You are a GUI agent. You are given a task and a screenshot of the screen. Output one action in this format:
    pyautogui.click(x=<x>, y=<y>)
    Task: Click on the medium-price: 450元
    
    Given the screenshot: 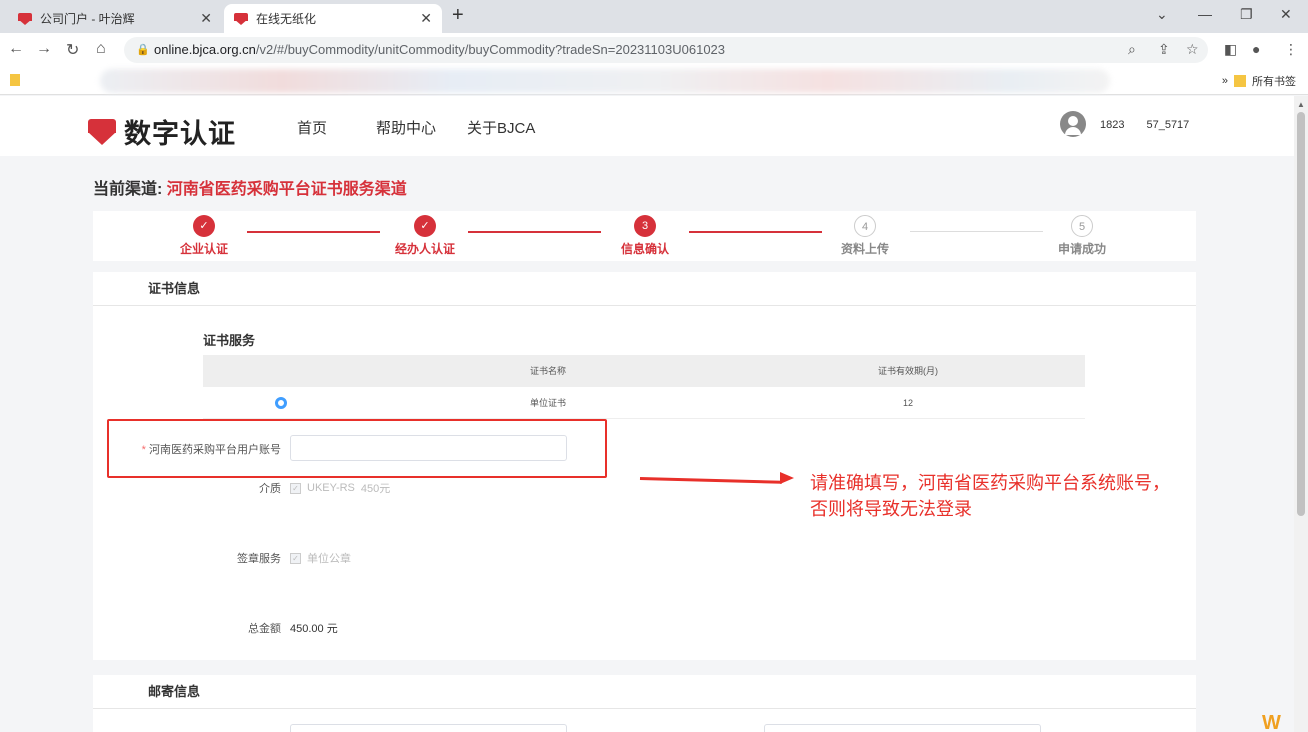 What is the action you would take?
    pyautogui.click(x=375, y=489)
    